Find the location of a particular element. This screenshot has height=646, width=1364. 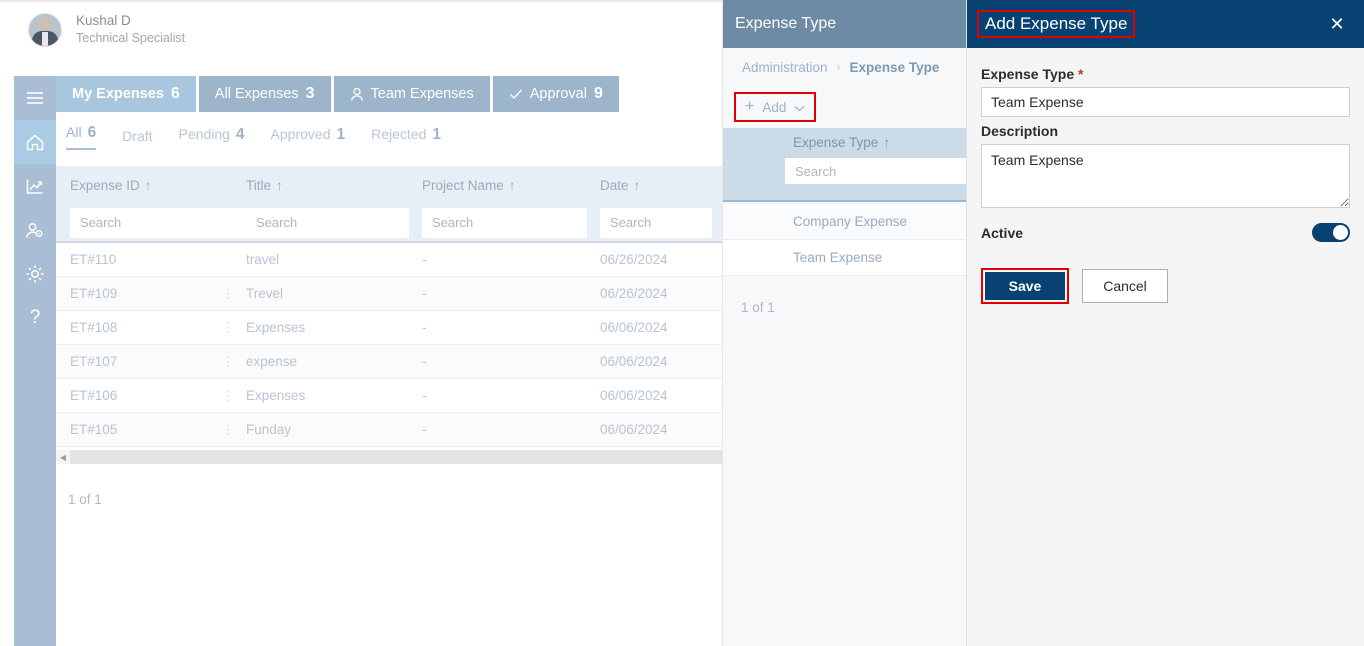

sidebar-item-home is located at coordinates (35, 142).